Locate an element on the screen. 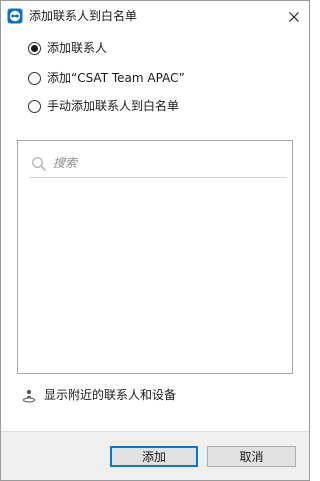 This screenshot has width=320, height=481. teamviewer-logo-icon is located at coordinates (15, 16).